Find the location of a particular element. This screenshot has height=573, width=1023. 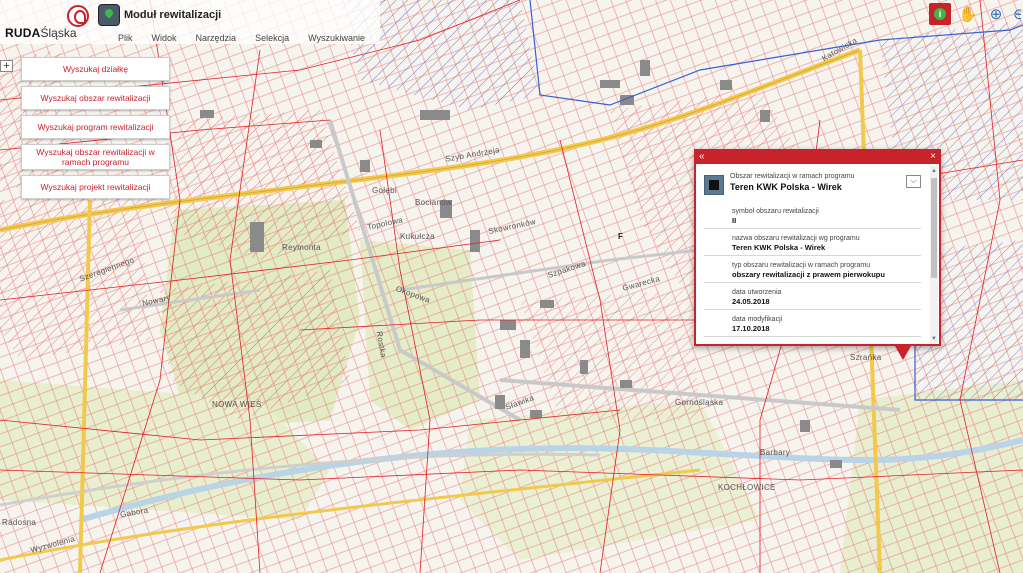

map-label: Reymonta is located at coordinates (301, 247).